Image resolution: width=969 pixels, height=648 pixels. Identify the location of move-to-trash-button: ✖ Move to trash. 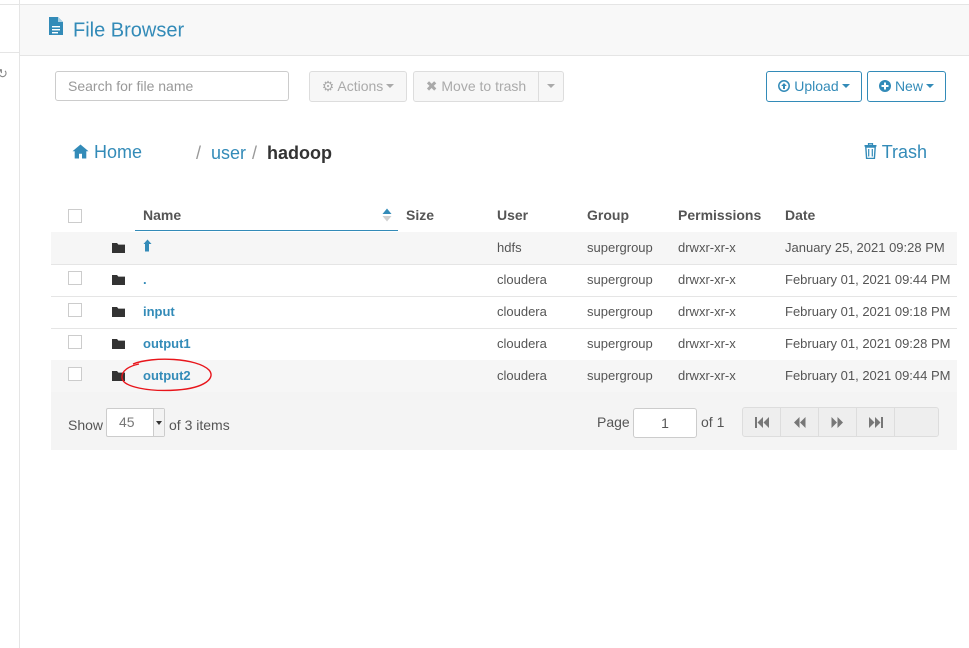
(476, 86).